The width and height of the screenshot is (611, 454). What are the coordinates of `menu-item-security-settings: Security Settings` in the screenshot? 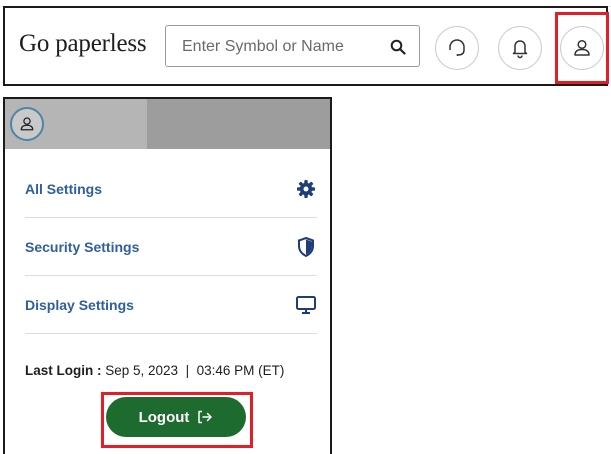 It's located at (171, 247).